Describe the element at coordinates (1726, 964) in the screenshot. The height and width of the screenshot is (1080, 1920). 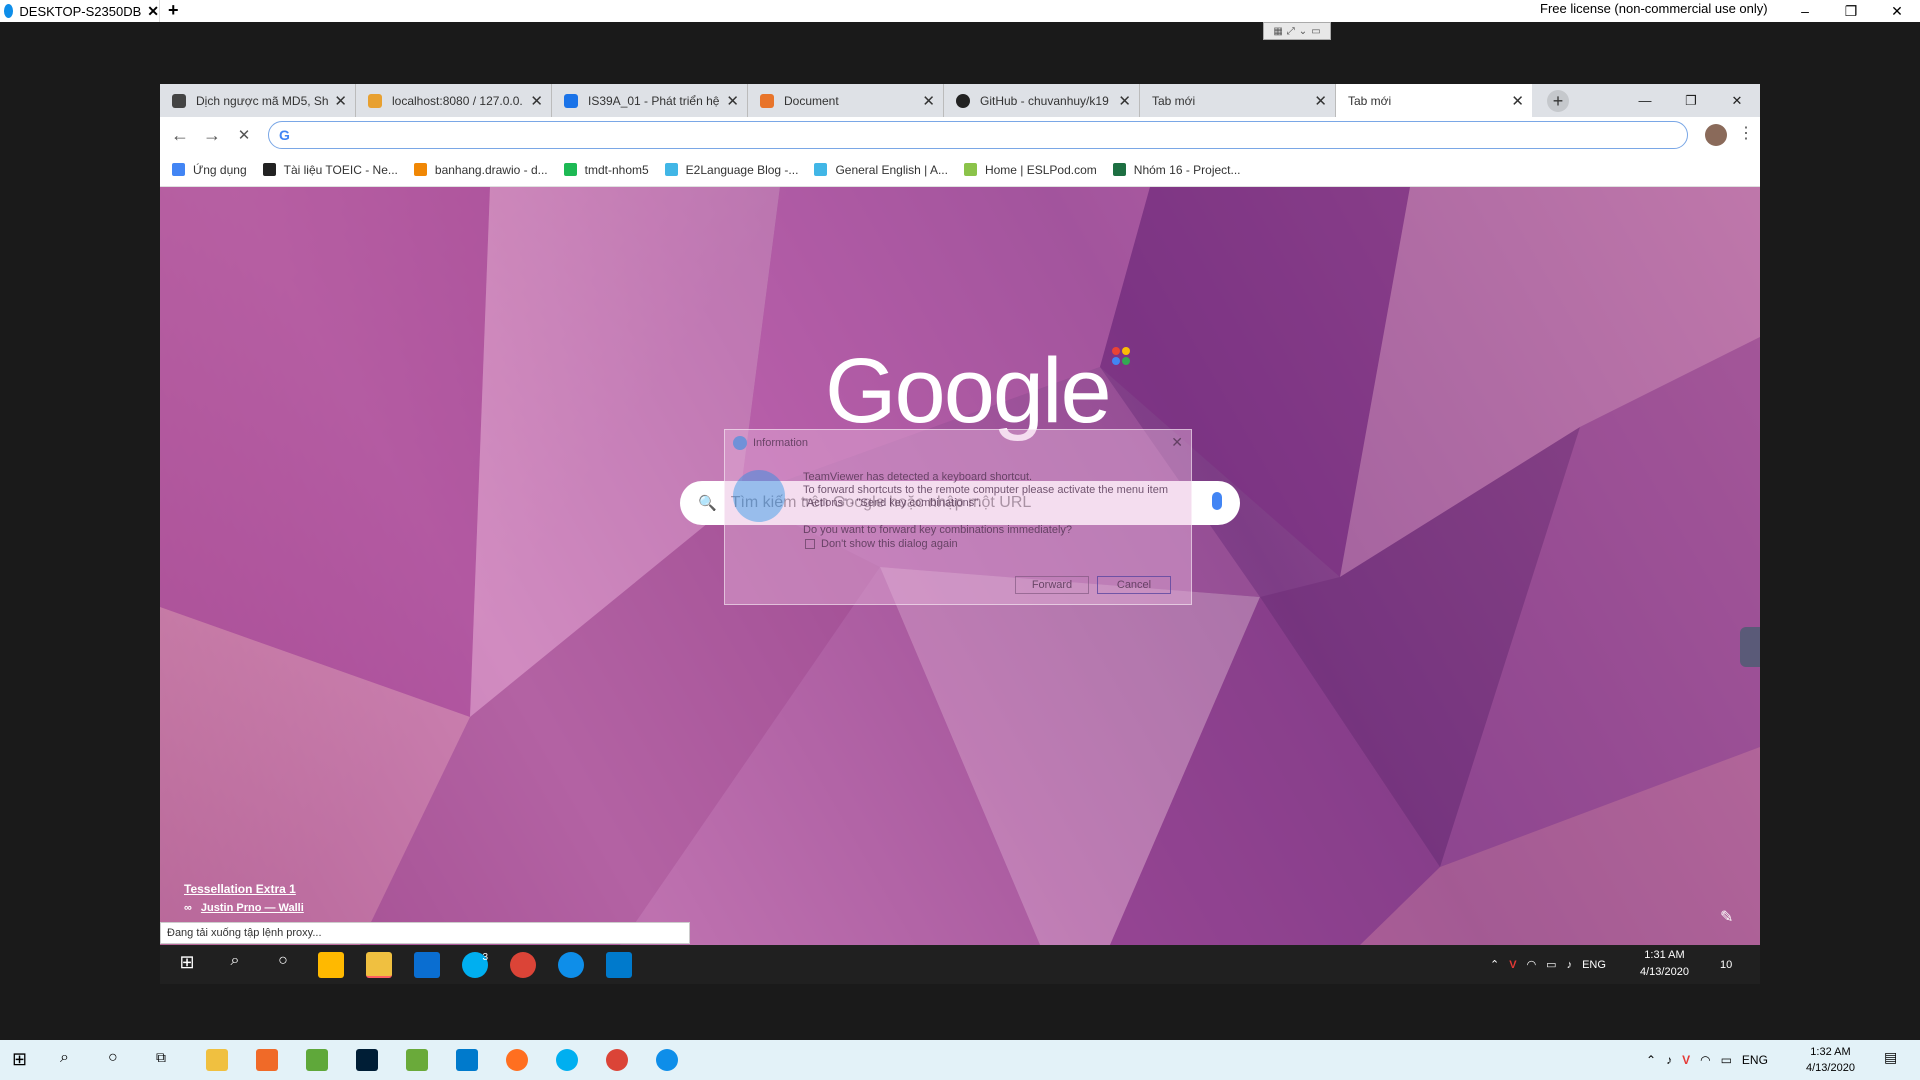
I see `notifications-button: 10` at that location.